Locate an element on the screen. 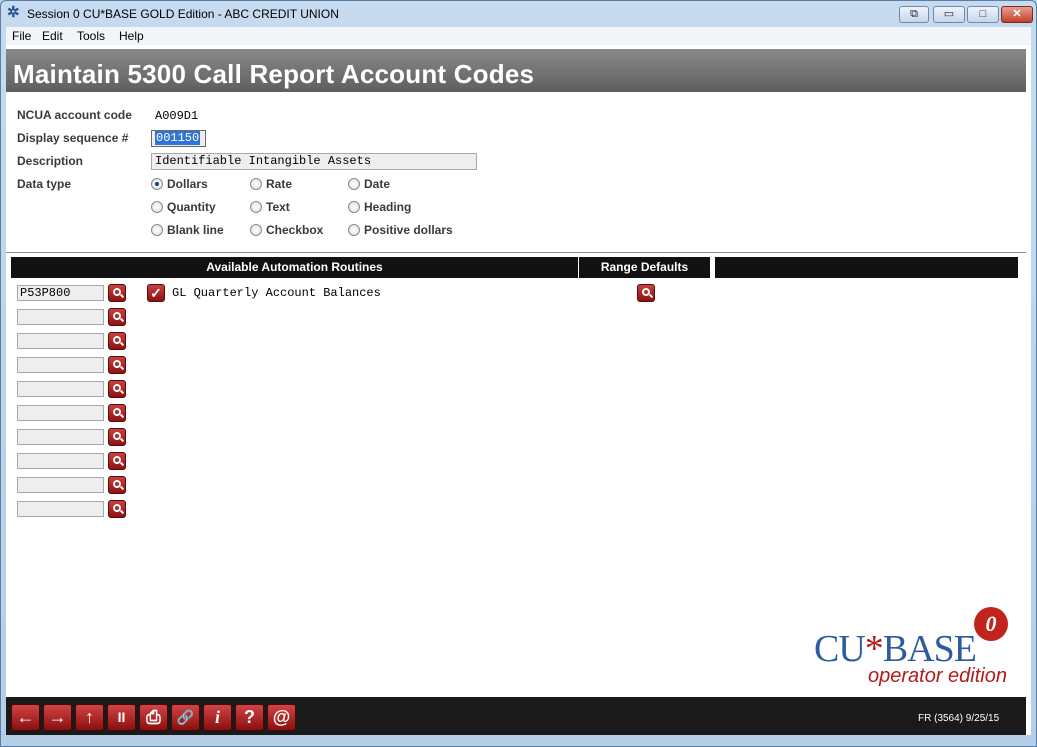 This screenshot has height=747, width=1037. pause-button: II is located at coordinates (121, 717).